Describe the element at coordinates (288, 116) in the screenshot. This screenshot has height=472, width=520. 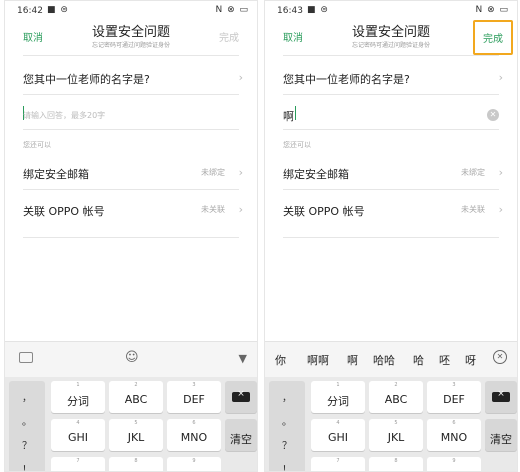
I see `answer-input: 啊` at that location.